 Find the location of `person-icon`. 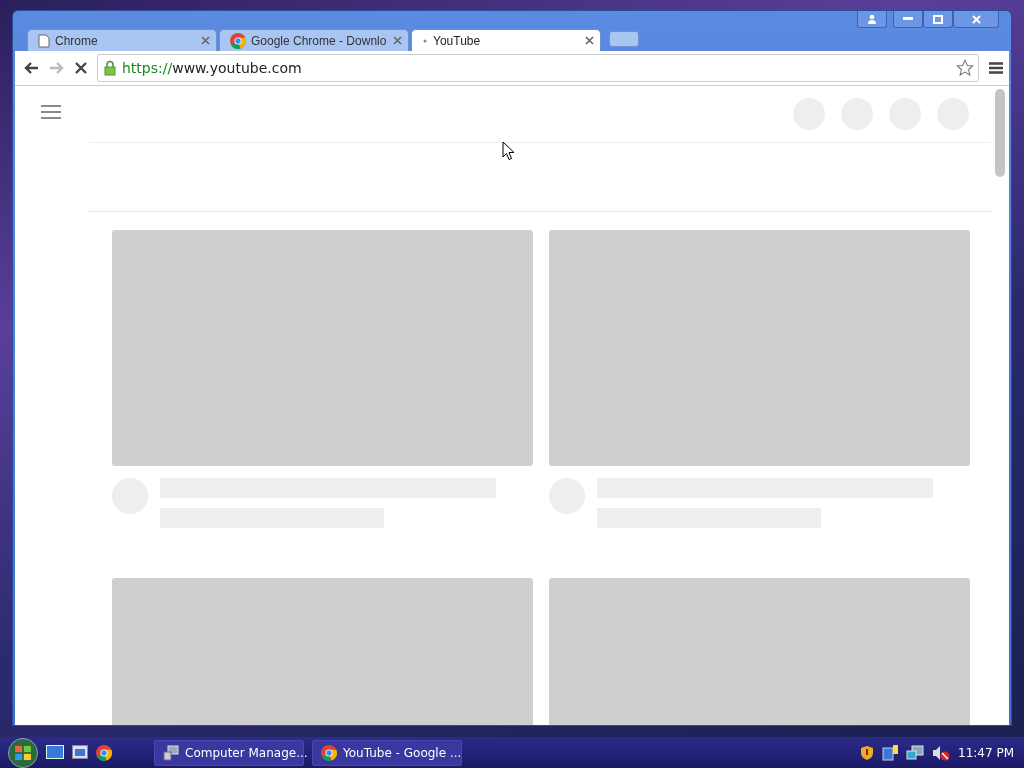

person-icon is located at coordinates (872, 19).